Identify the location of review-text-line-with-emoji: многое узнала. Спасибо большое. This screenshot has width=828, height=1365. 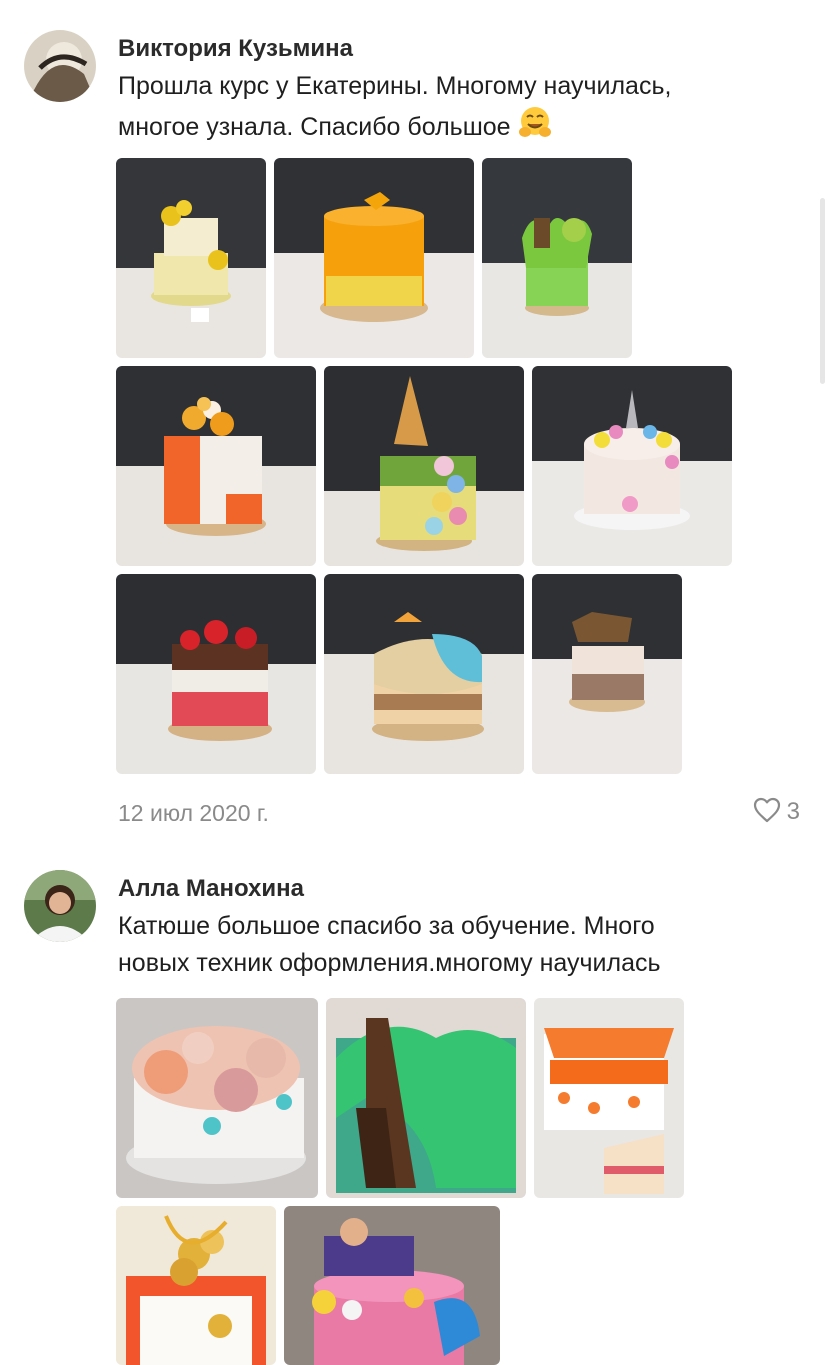
(458, 125).